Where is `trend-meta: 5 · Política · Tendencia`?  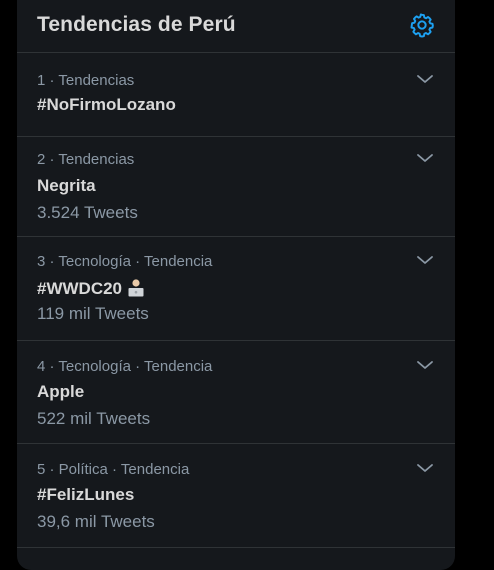
trend-meta: 5 · Política · Tendencia is located at coordinates (113, 469).